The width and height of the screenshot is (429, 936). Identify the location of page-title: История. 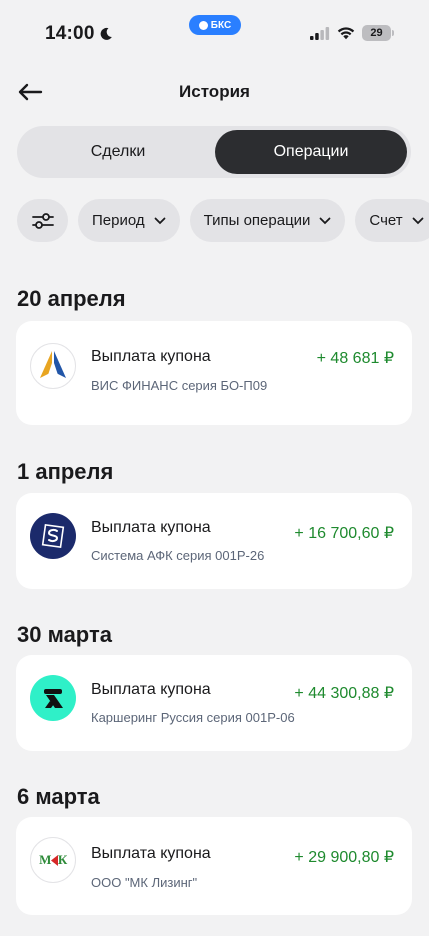
(214, 91).